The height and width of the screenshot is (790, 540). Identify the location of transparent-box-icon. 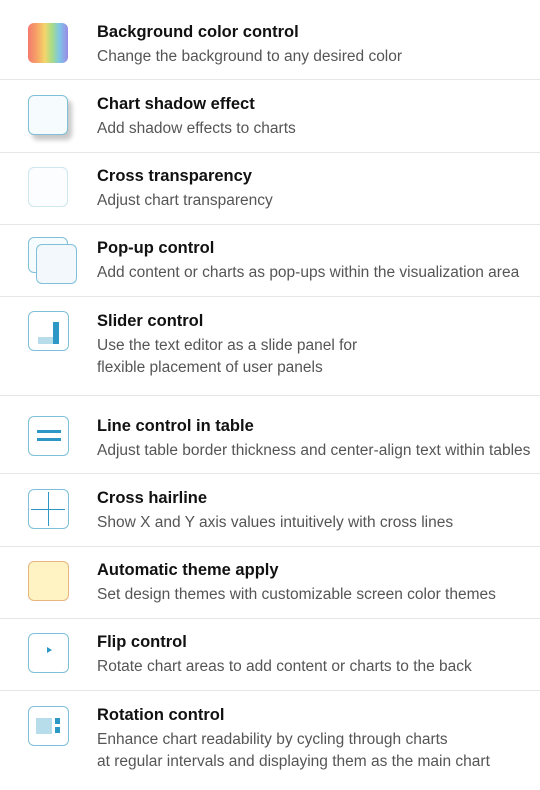
(49, 188).